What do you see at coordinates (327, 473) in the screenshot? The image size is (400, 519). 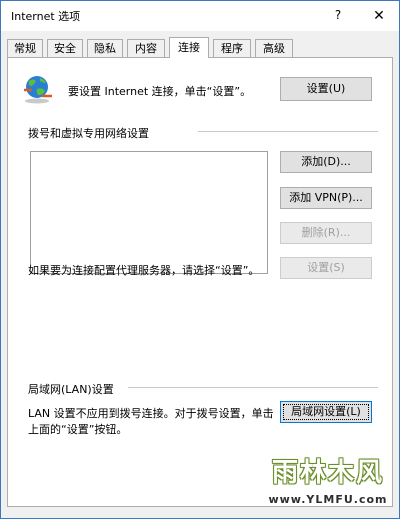 I see `watermark-title: 雨林木风` at bounding box center [327, 473].